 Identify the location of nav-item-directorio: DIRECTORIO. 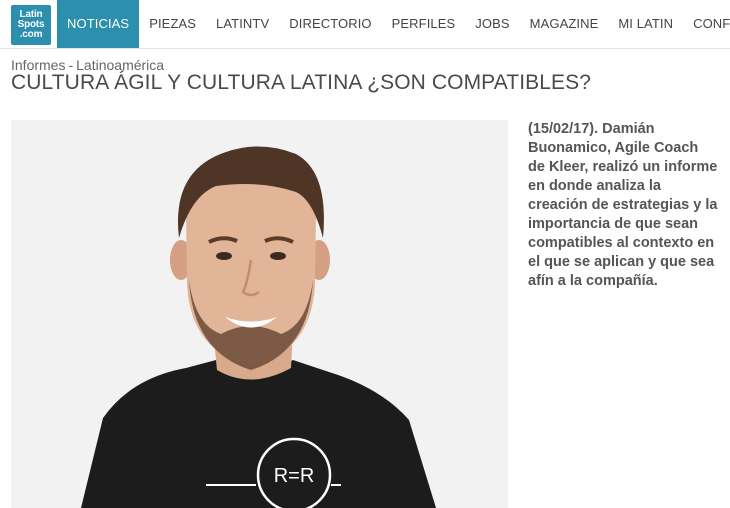
(330, 24).